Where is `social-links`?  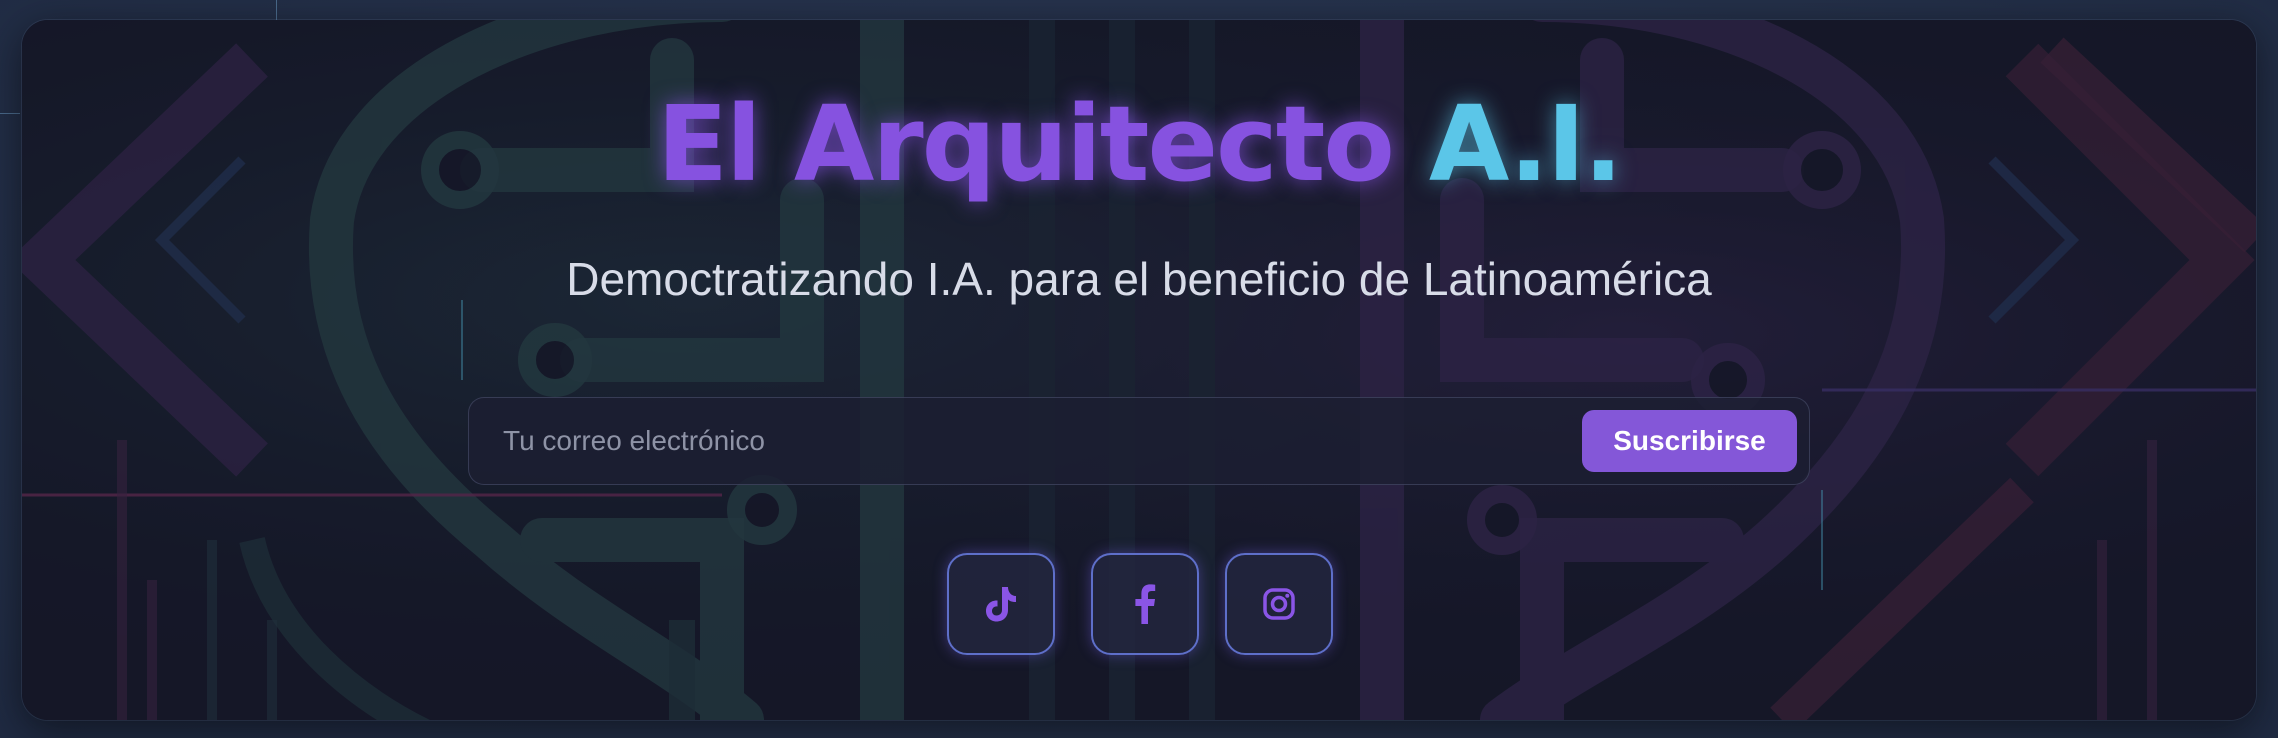
social-links is located at coordinates (1139, 605).